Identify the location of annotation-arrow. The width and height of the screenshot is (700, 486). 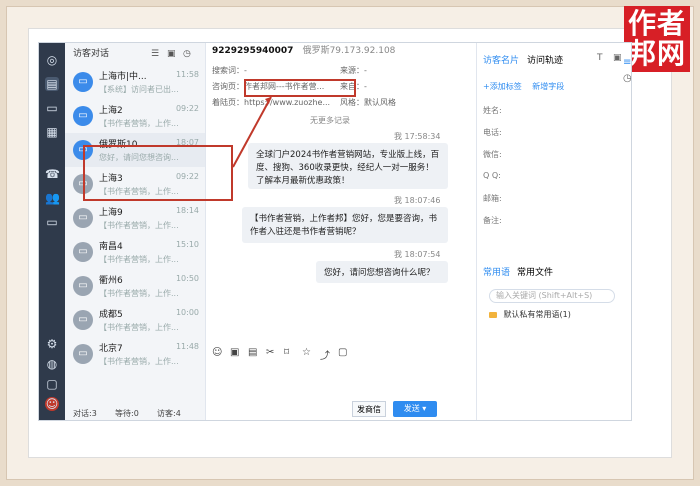
(252, 132).